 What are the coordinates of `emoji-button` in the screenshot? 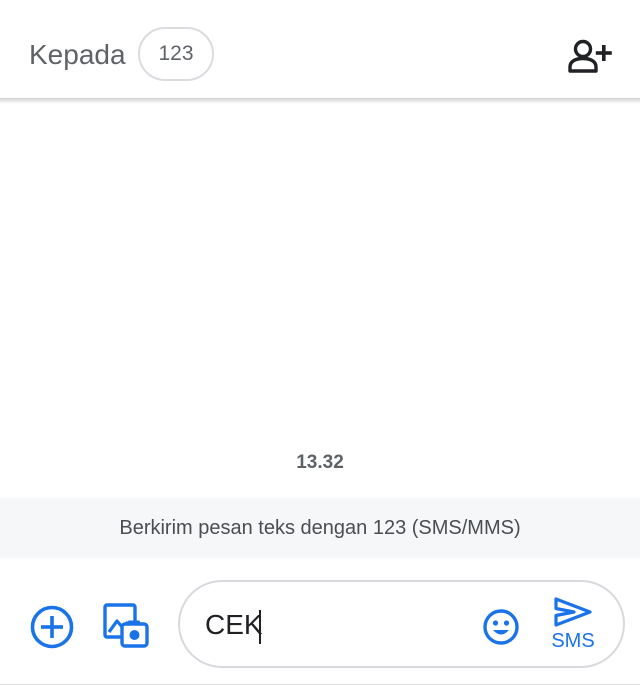 It's located at (501, 627).